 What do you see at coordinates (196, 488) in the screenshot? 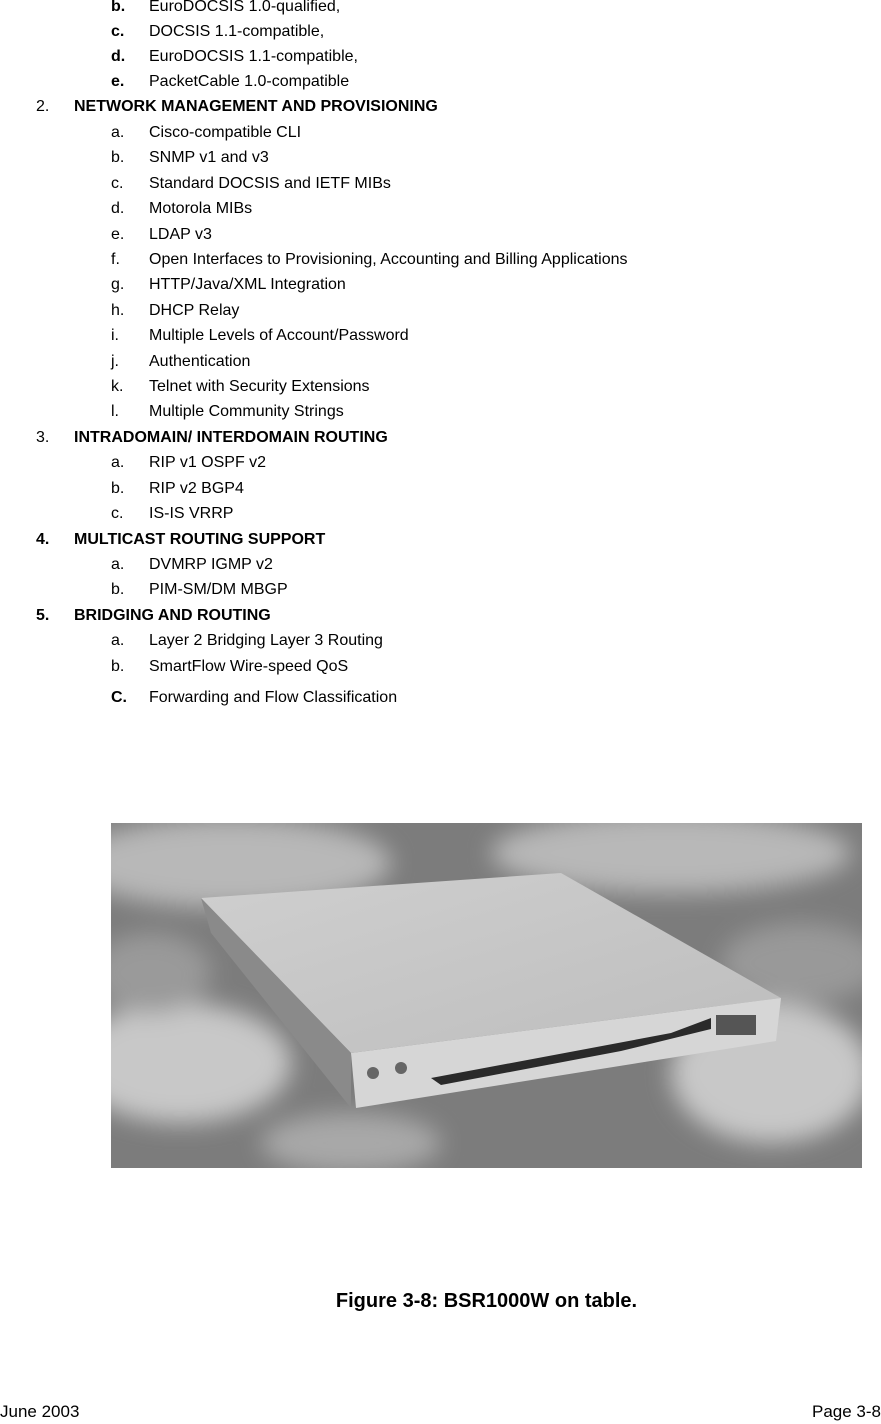
I see `list-text: RIP v2 BGP4` at bounding box center [196, 488].